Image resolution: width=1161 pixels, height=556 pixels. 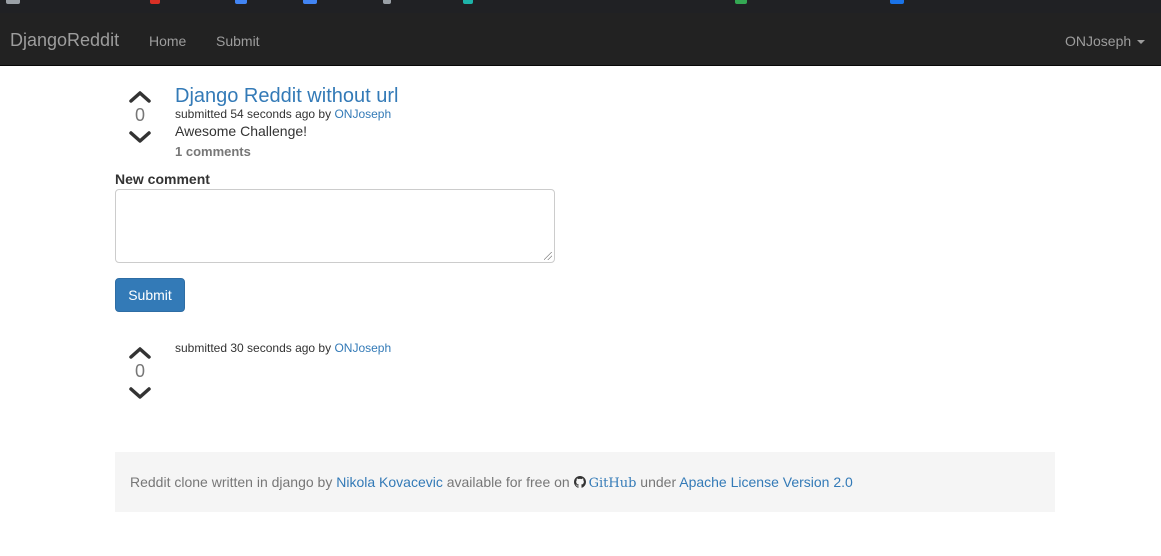 What do you see at coordinates (231, 482) in the screenshot?
I see `footer-text-before: Reddit clone written in django by` at bounding box center [231, 482].